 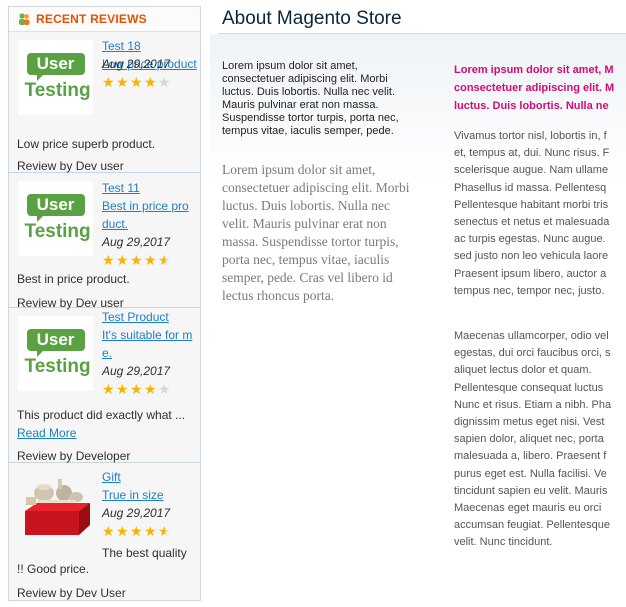 I want to click on text-line: Phasellus id massa. Pellentesq, so click(x=530, y=187).